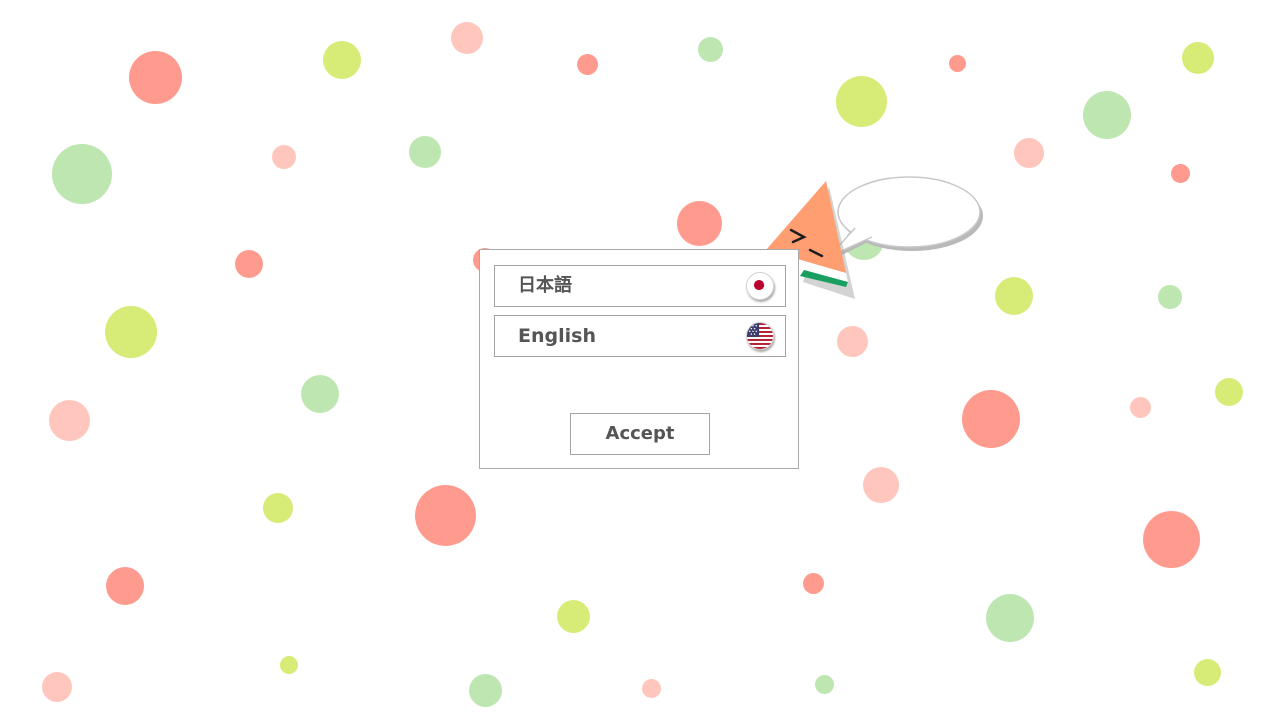 The width and height of the screenshot is (1280, 720). Describe the element at coordinates (760, 286) in the screenshot. I see `japan-flag-icon` at that location.